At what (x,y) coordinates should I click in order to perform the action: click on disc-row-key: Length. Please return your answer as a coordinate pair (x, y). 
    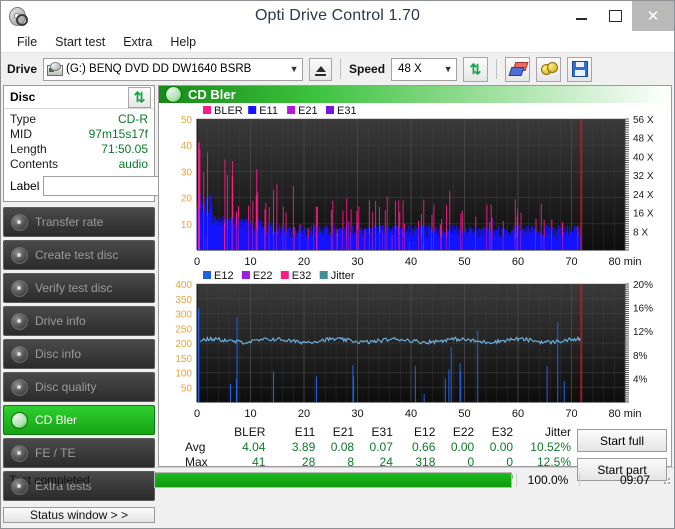
    Looking at the image, I should click on (28, 149).